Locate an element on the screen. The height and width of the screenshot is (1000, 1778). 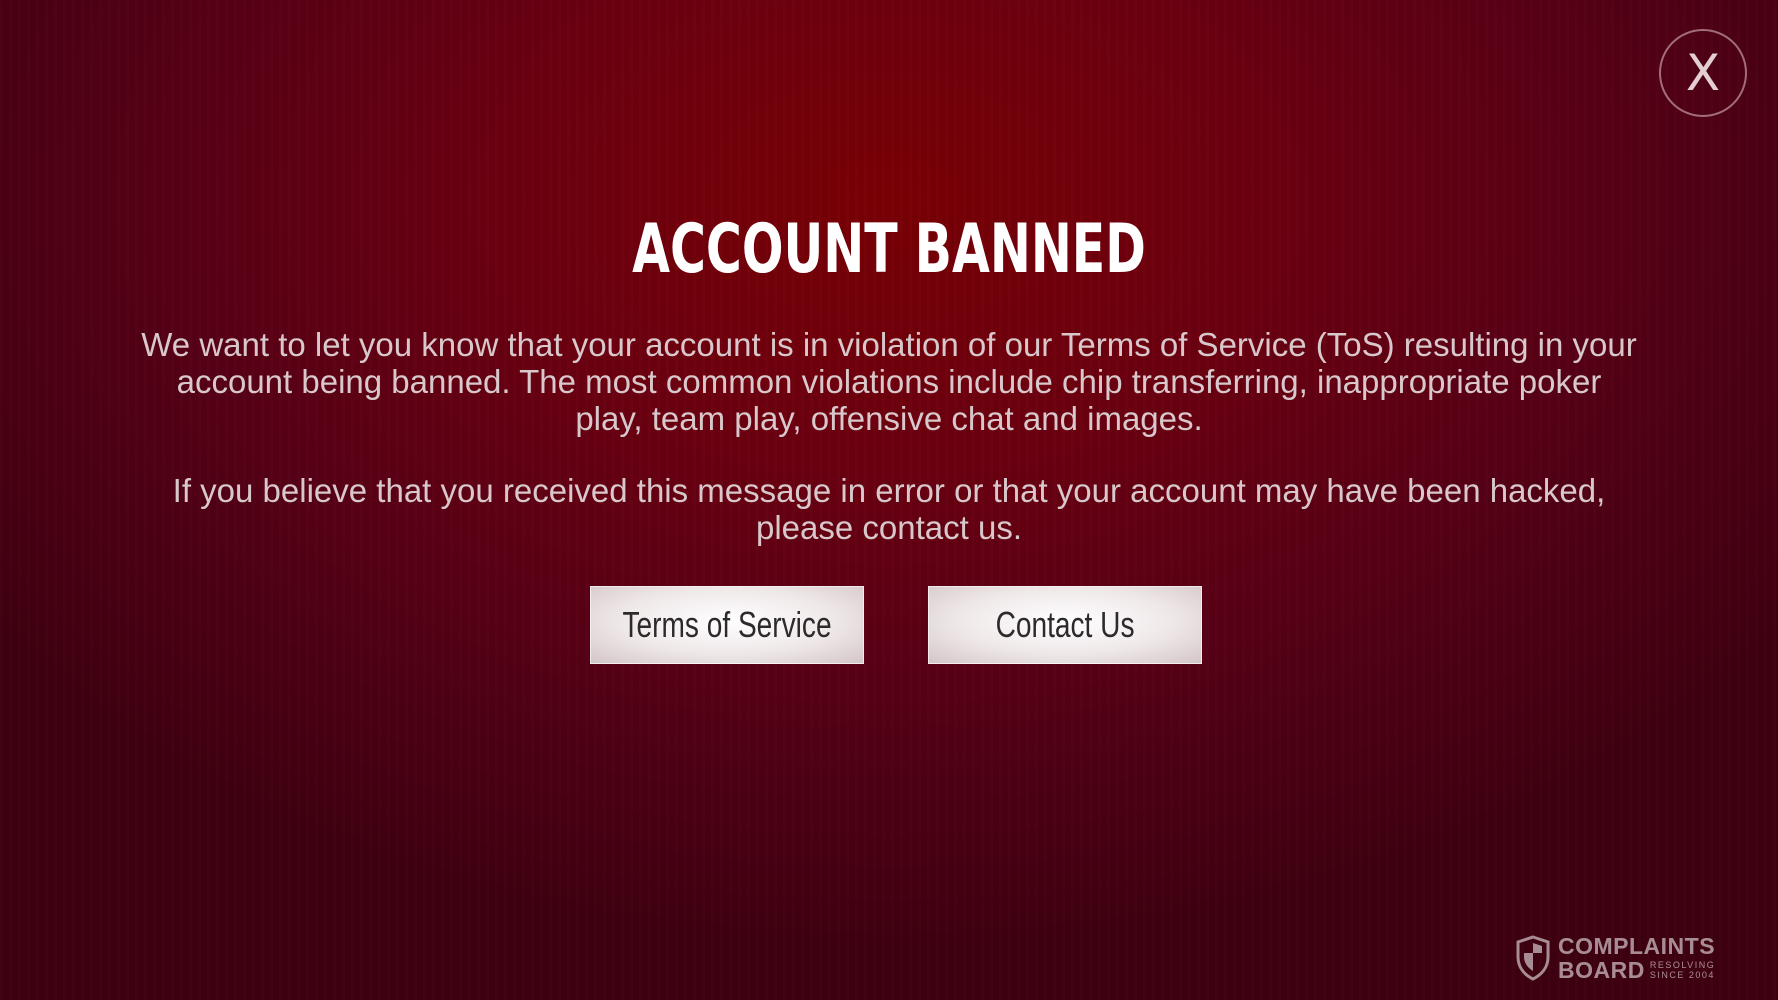
watermark-line-2: BOARD is located at coordinates (1601, 969).